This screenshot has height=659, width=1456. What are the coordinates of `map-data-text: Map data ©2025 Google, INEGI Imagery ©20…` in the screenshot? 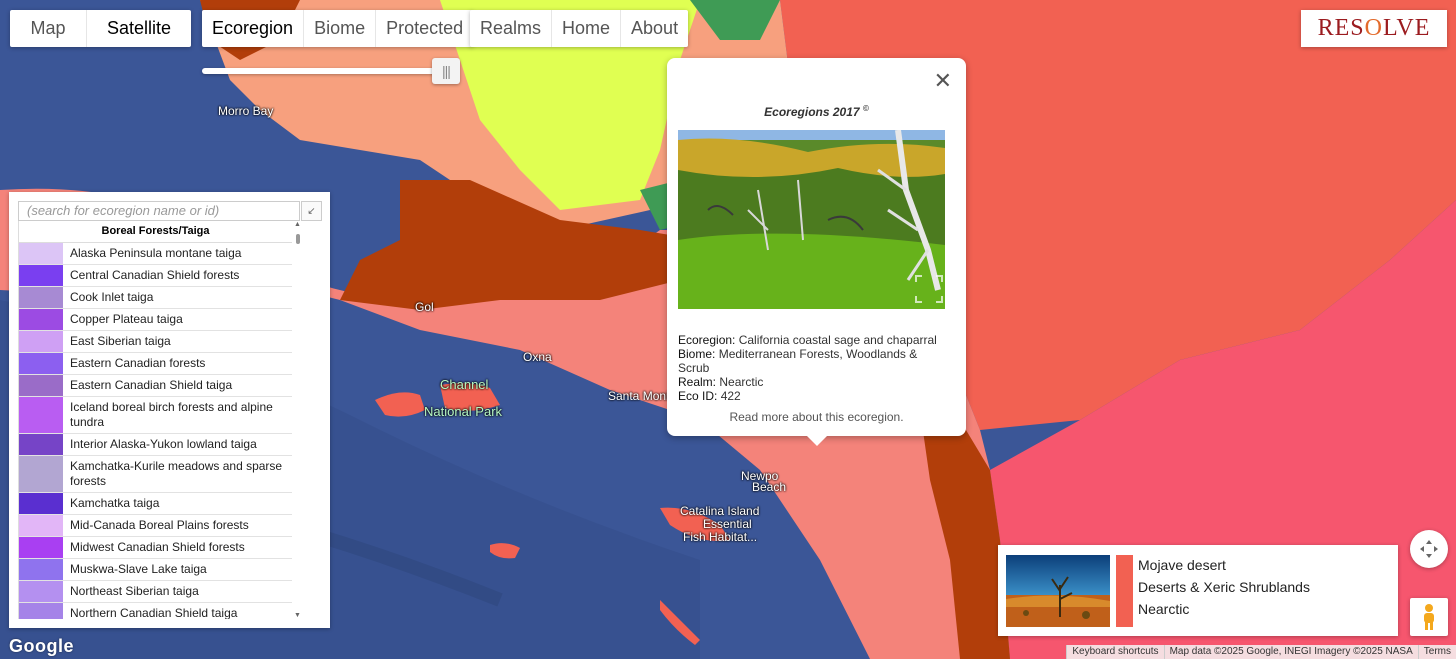 It's located at (1290, 652).